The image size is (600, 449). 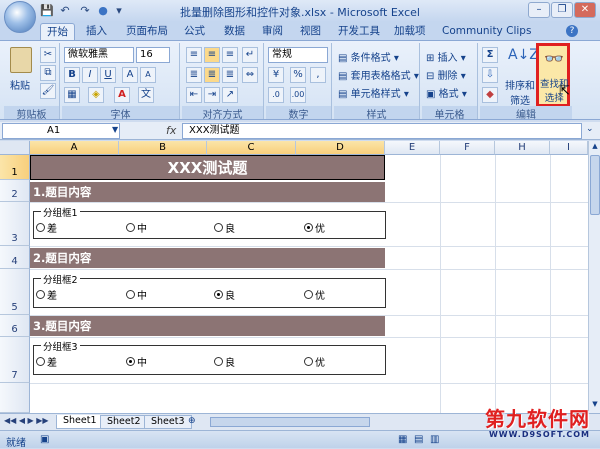 What do you see at coordinates (276, 95) in the screenshot?
I see `increase-decimal-icon: .0` at bounding box center [276, 95].